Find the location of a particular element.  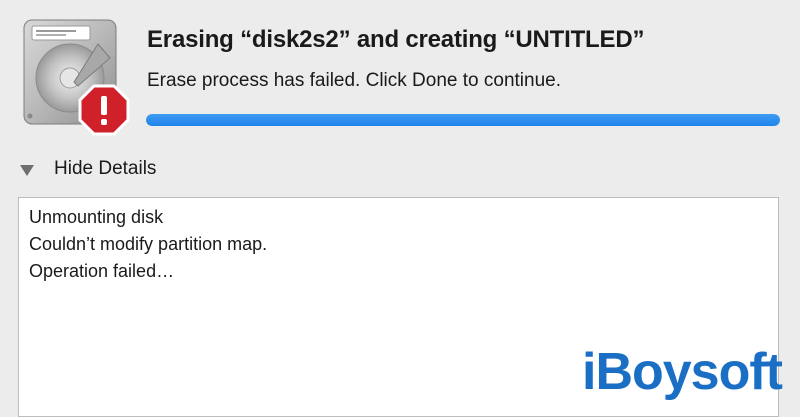

progress-bar is located at coordinates (463, 120).